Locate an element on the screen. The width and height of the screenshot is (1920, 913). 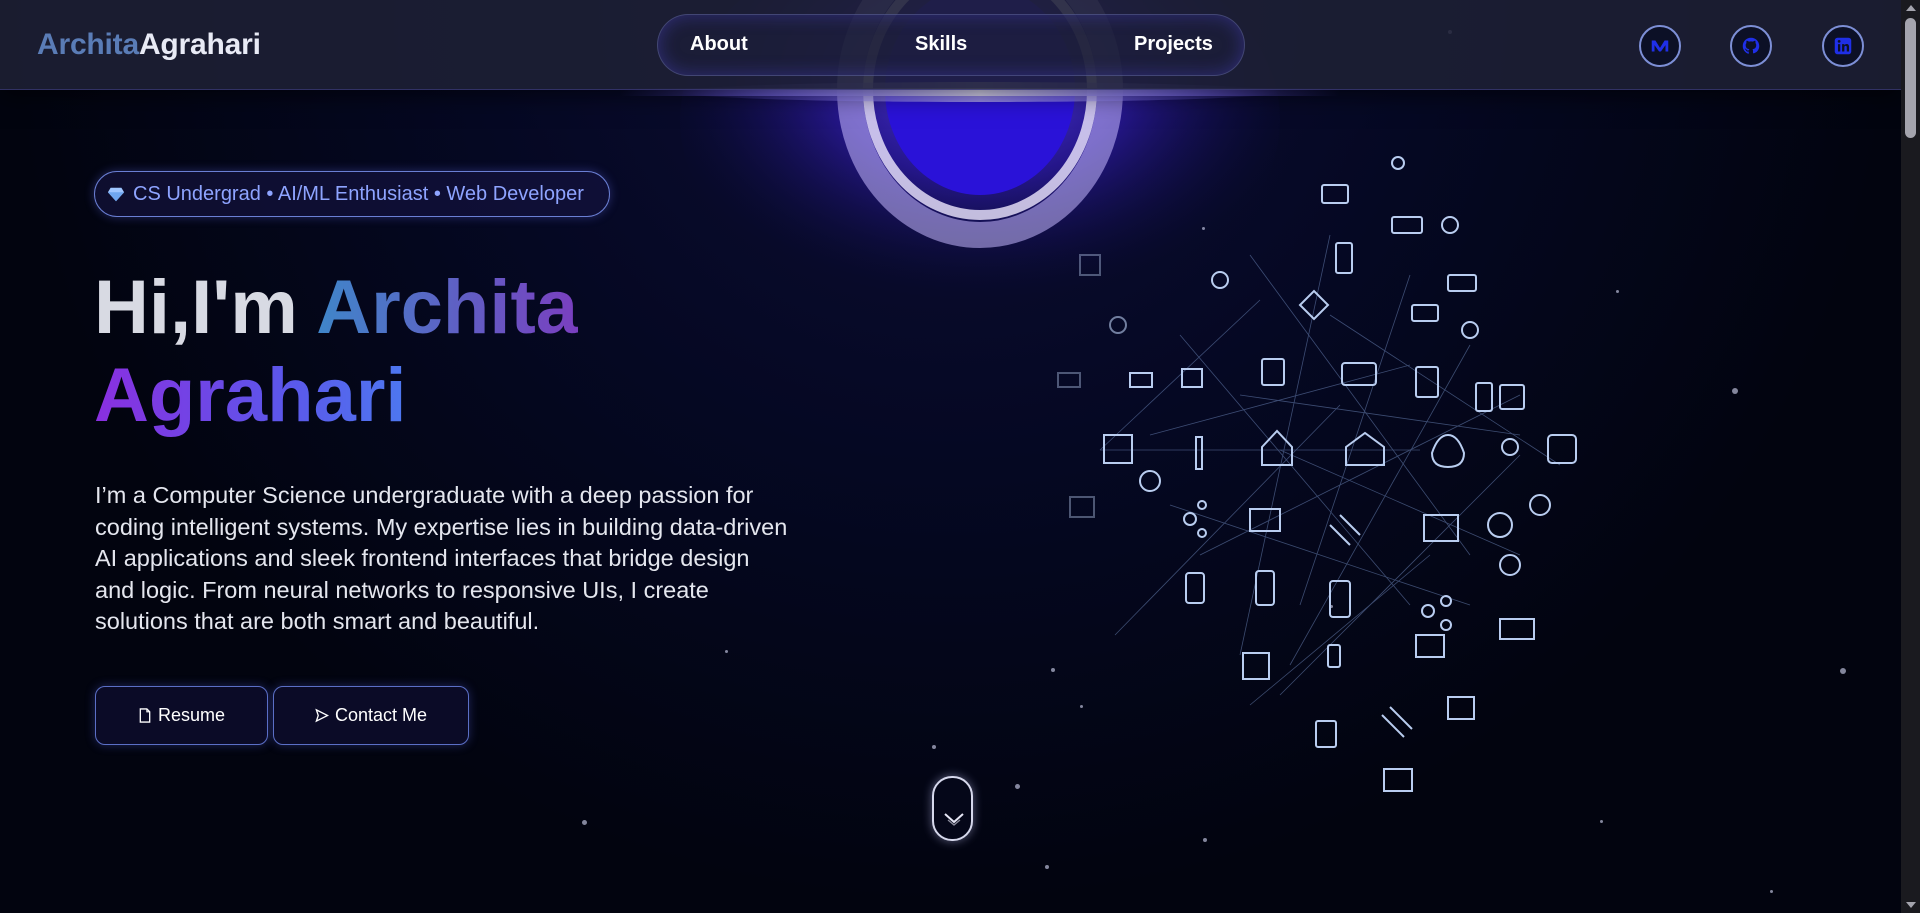
contact-button: Contact Me is located at coordinates (371, 715).